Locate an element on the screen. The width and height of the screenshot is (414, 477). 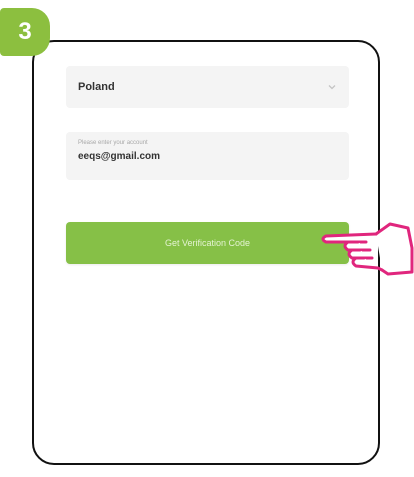
country-select: Poland is located at coordinates (207, 87).